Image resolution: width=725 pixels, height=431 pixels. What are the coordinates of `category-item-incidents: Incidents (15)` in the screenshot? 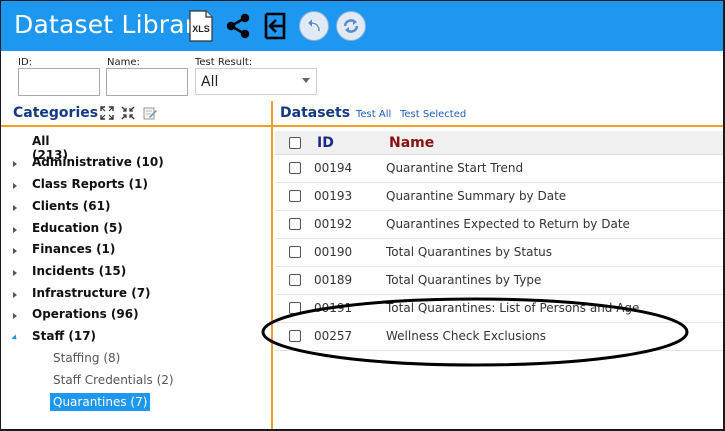 It's located at (136, 274).